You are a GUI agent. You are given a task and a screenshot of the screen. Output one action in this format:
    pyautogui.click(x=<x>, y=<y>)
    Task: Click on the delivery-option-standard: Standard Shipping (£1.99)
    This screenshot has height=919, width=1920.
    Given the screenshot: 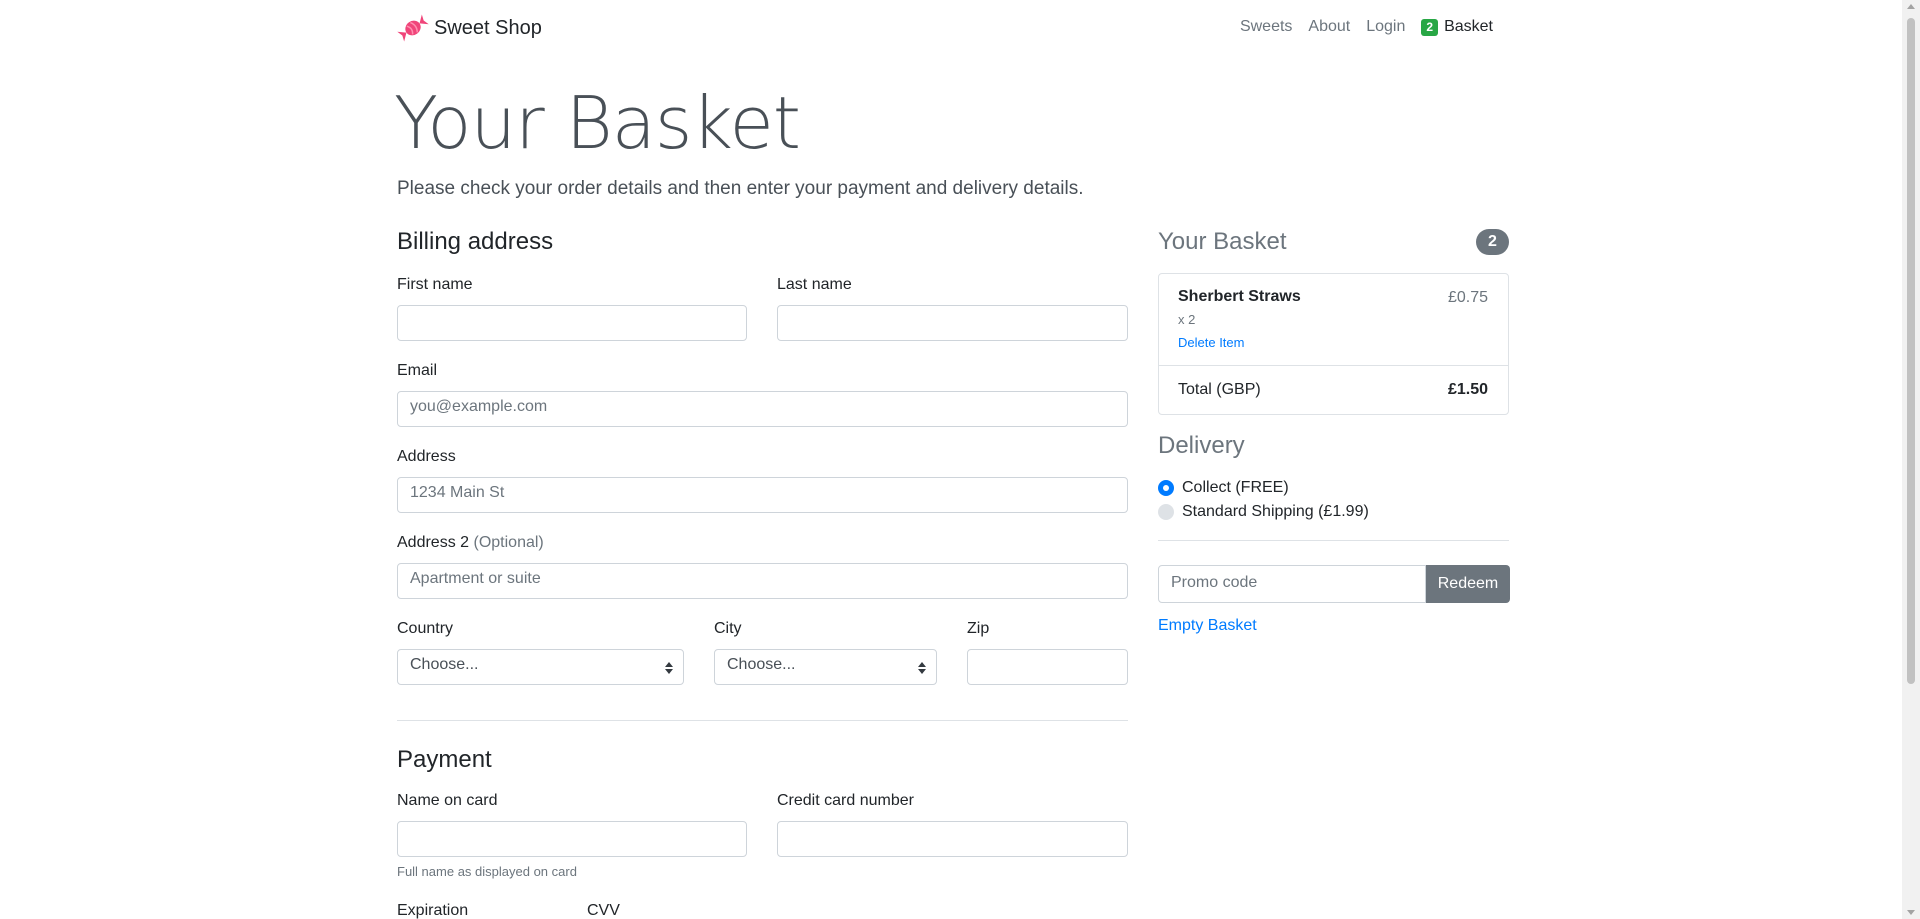 What is the action you would take?
    pyautogui.click(x=1263, y=512)
    